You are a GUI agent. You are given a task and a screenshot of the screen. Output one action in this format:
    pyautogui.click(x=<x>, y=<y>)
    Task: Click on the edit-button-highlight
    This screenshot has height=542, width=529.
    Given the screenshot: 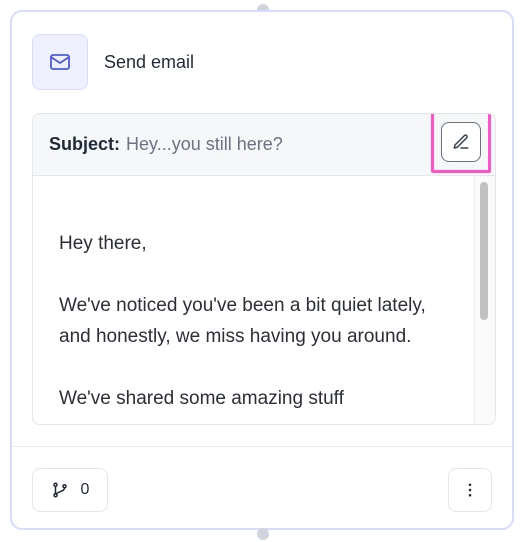 What is the action you would take?
    pyautogui.click(x=461, y=143)
    